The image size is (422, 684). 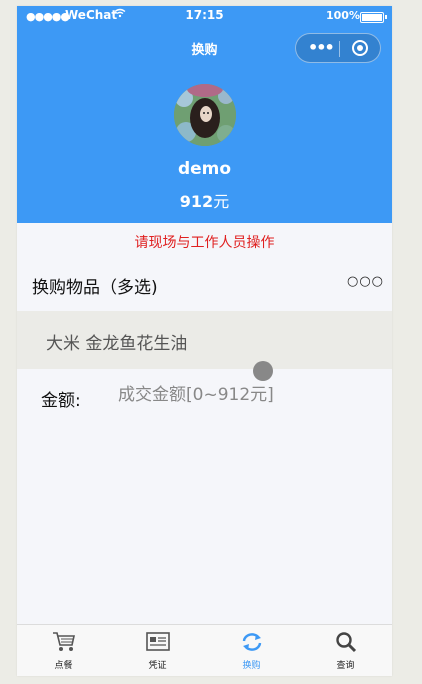 I want to click on more-options-icon: ○○○, so click(x=365, y=281).